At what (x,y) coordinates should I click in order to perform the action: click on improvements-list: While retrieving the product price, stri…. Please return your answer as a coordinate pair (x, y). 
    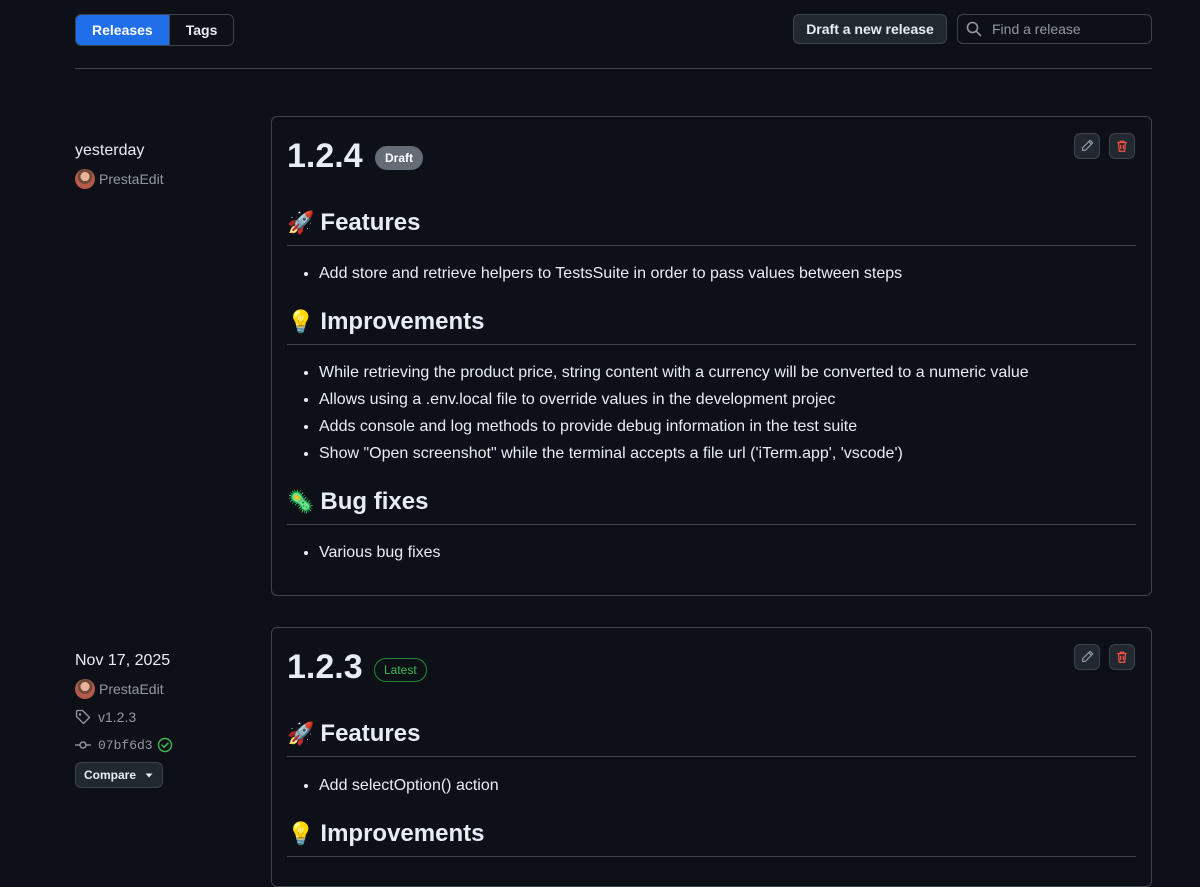
    Looking at the image, I should click on (658, 413).